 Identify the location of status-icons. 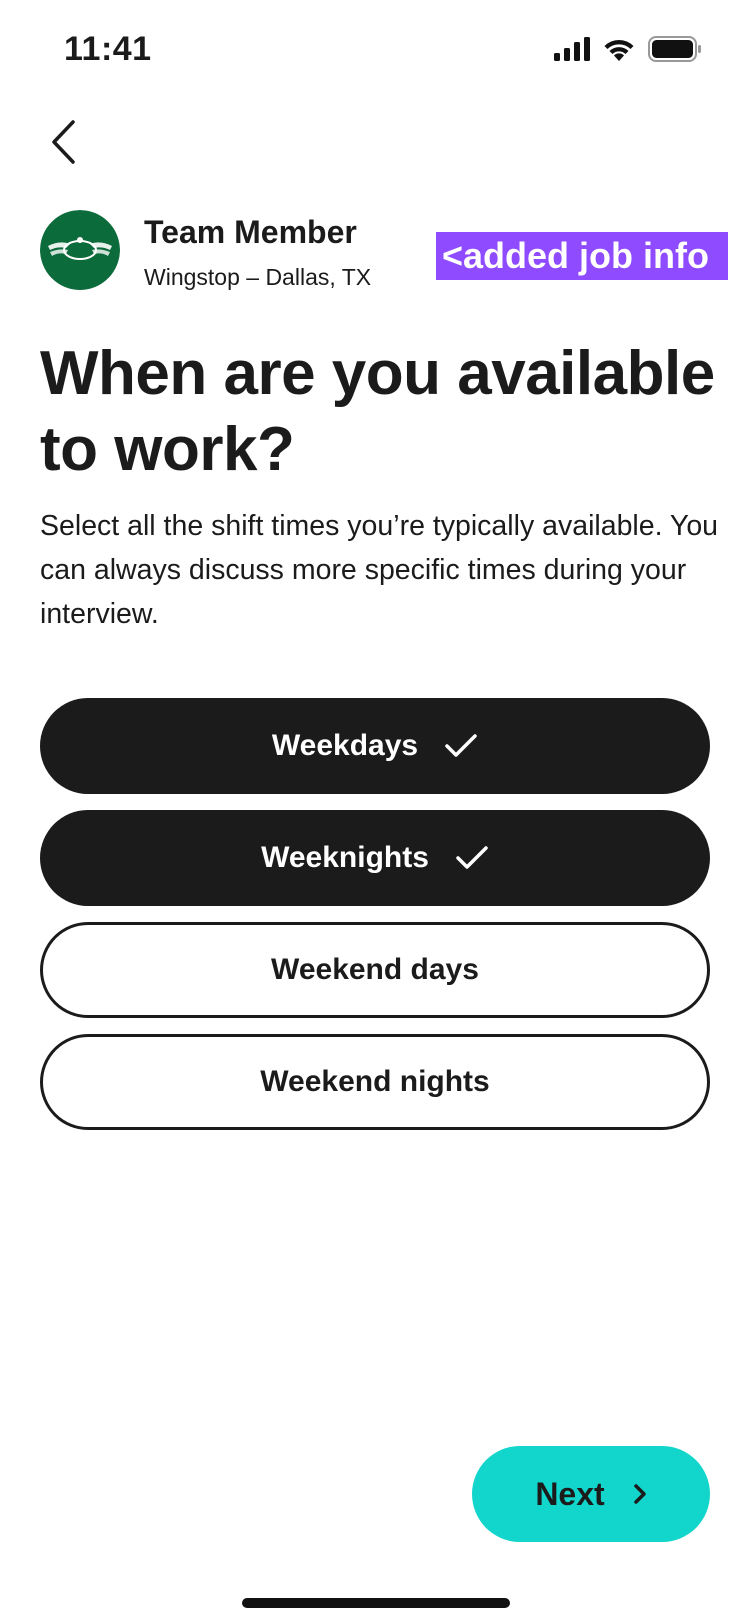
(628, 51).